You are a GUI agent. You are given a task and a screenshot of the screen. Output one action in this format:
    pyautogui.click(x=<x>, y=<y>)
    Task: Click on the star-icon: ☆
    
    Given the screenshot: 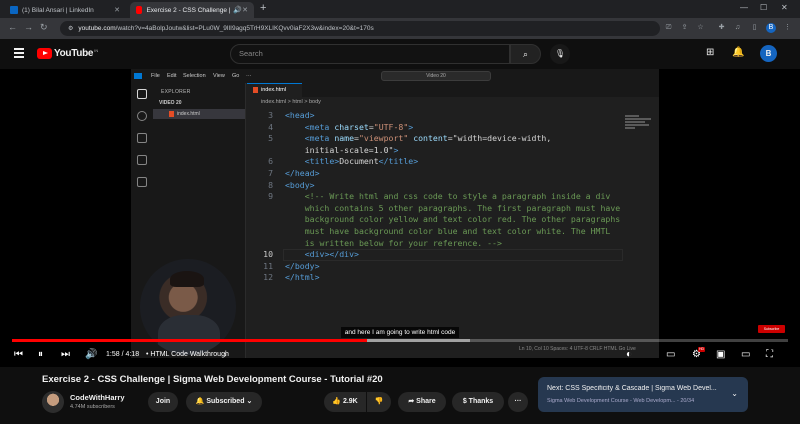 What is the action you would take?
    pyautogui.click(x=700, y=27)
    